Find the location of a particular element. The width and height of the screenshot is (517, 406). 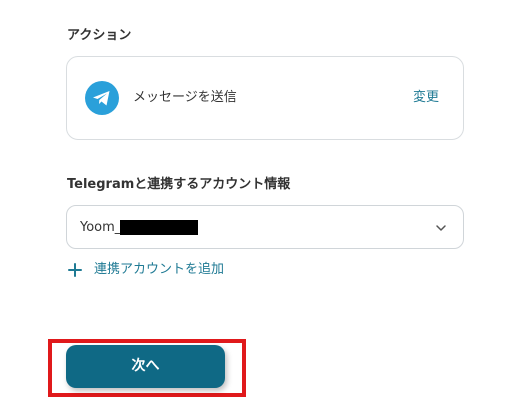

account-section-label: Telegramと連携するアカウント情報 is located at coordinates (179, 184).